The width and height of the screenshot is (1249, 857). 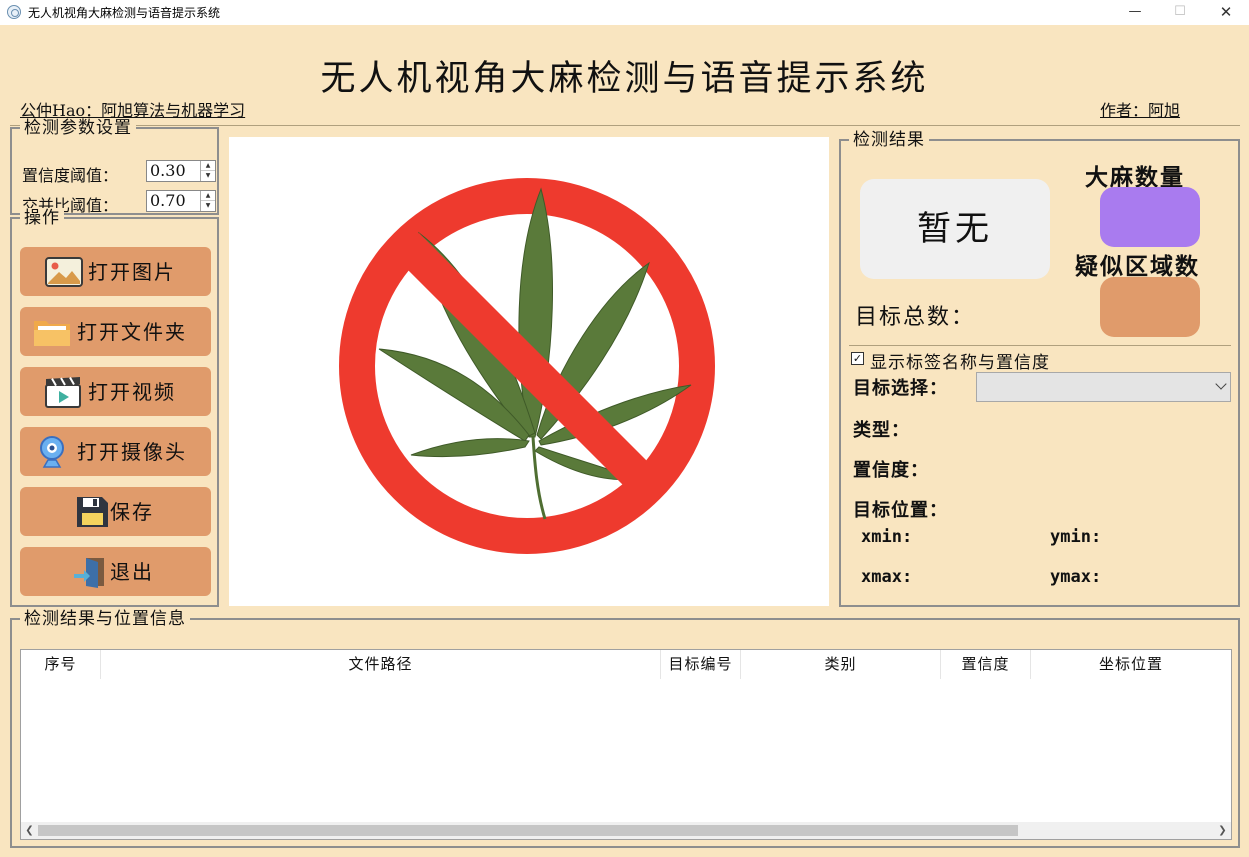 I want to click on app-icon, so click(x=14, y=12).